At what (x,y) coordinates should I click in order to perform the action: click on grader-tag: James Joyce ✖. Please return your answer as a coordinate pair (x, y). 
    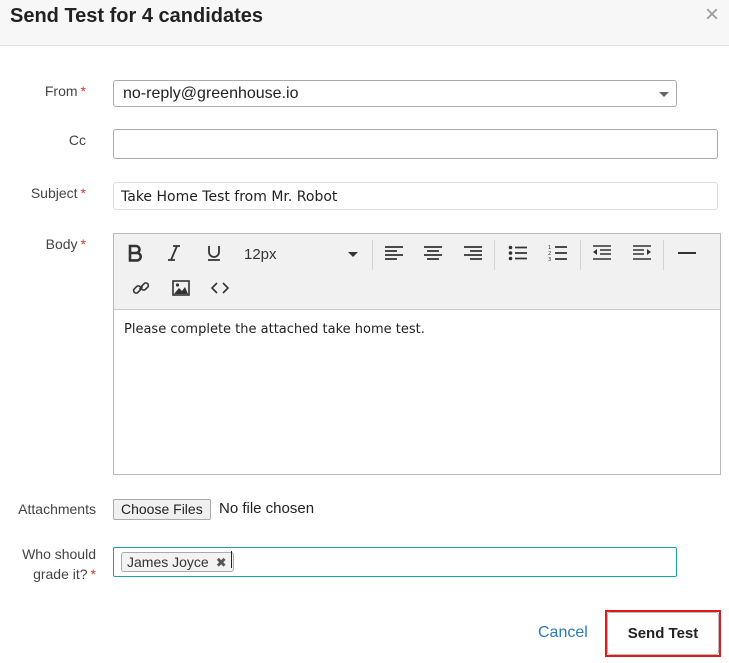
    Looking at the image, I should click on (177, 562).